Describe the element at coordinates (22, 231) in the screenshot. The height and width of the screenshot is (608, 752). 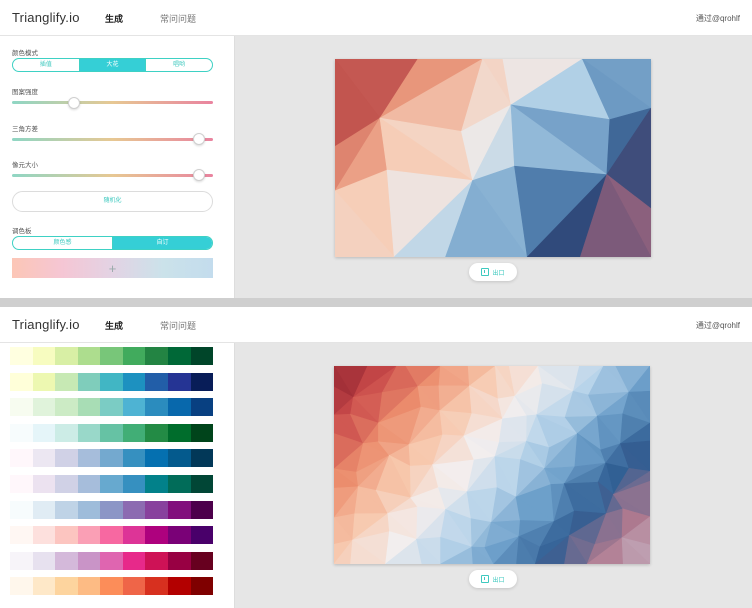
I see `palette-label: 调色板` at that location.